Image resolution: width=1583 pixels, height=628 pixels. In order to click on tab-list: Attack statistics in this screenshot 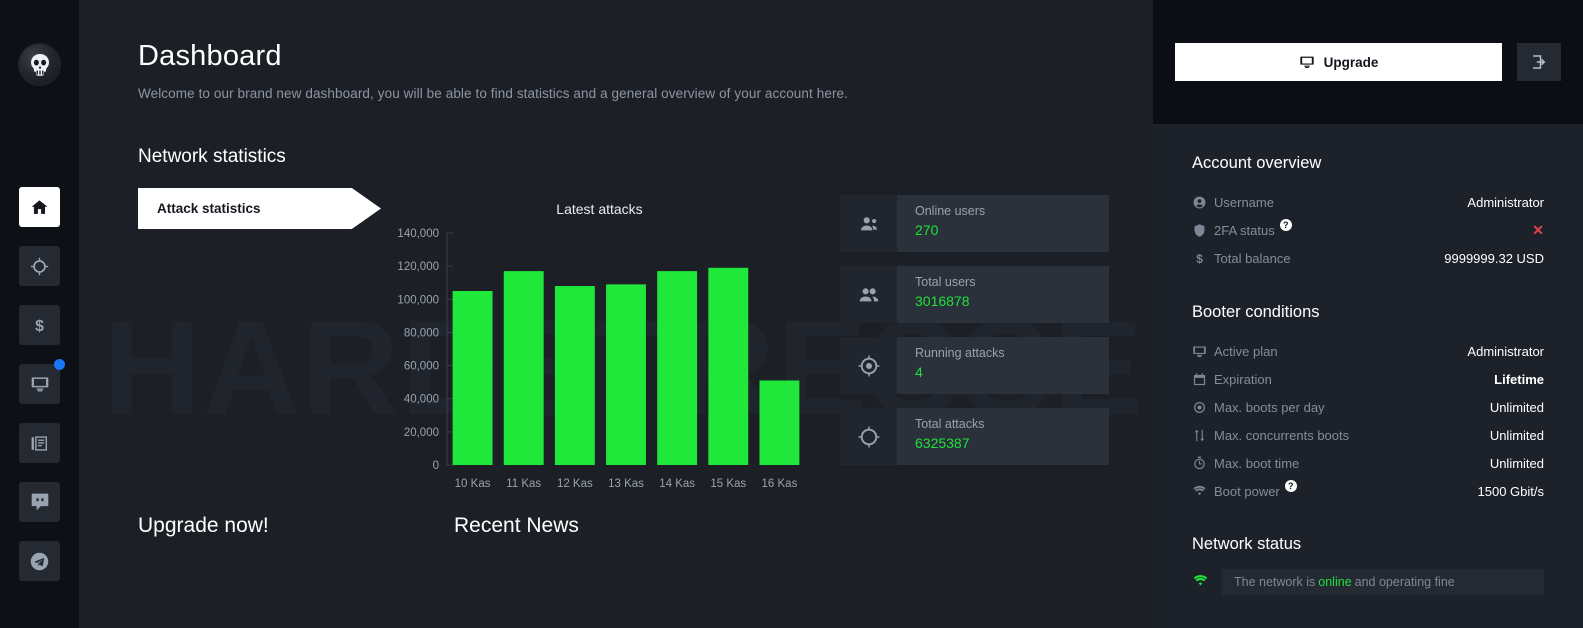, I will do `click(259, 338)`.